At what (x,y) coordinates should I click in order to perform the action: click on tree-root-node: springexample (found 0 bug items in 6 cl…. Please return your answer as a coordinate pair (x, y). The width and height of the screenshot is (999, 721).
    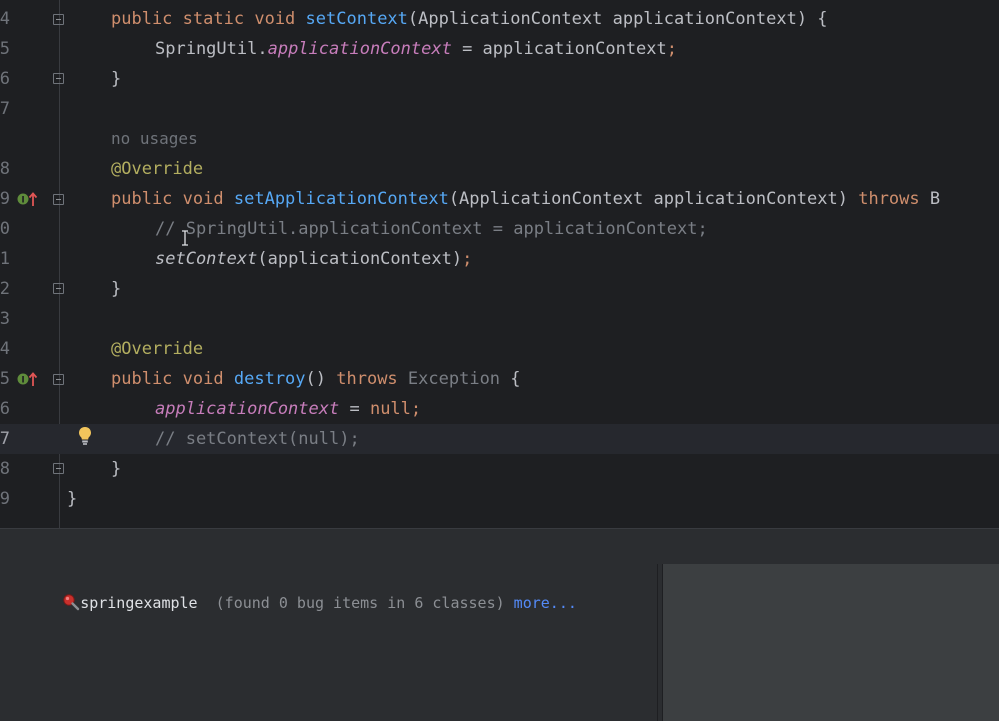
    Looking at the image, I should click on (292, 589).